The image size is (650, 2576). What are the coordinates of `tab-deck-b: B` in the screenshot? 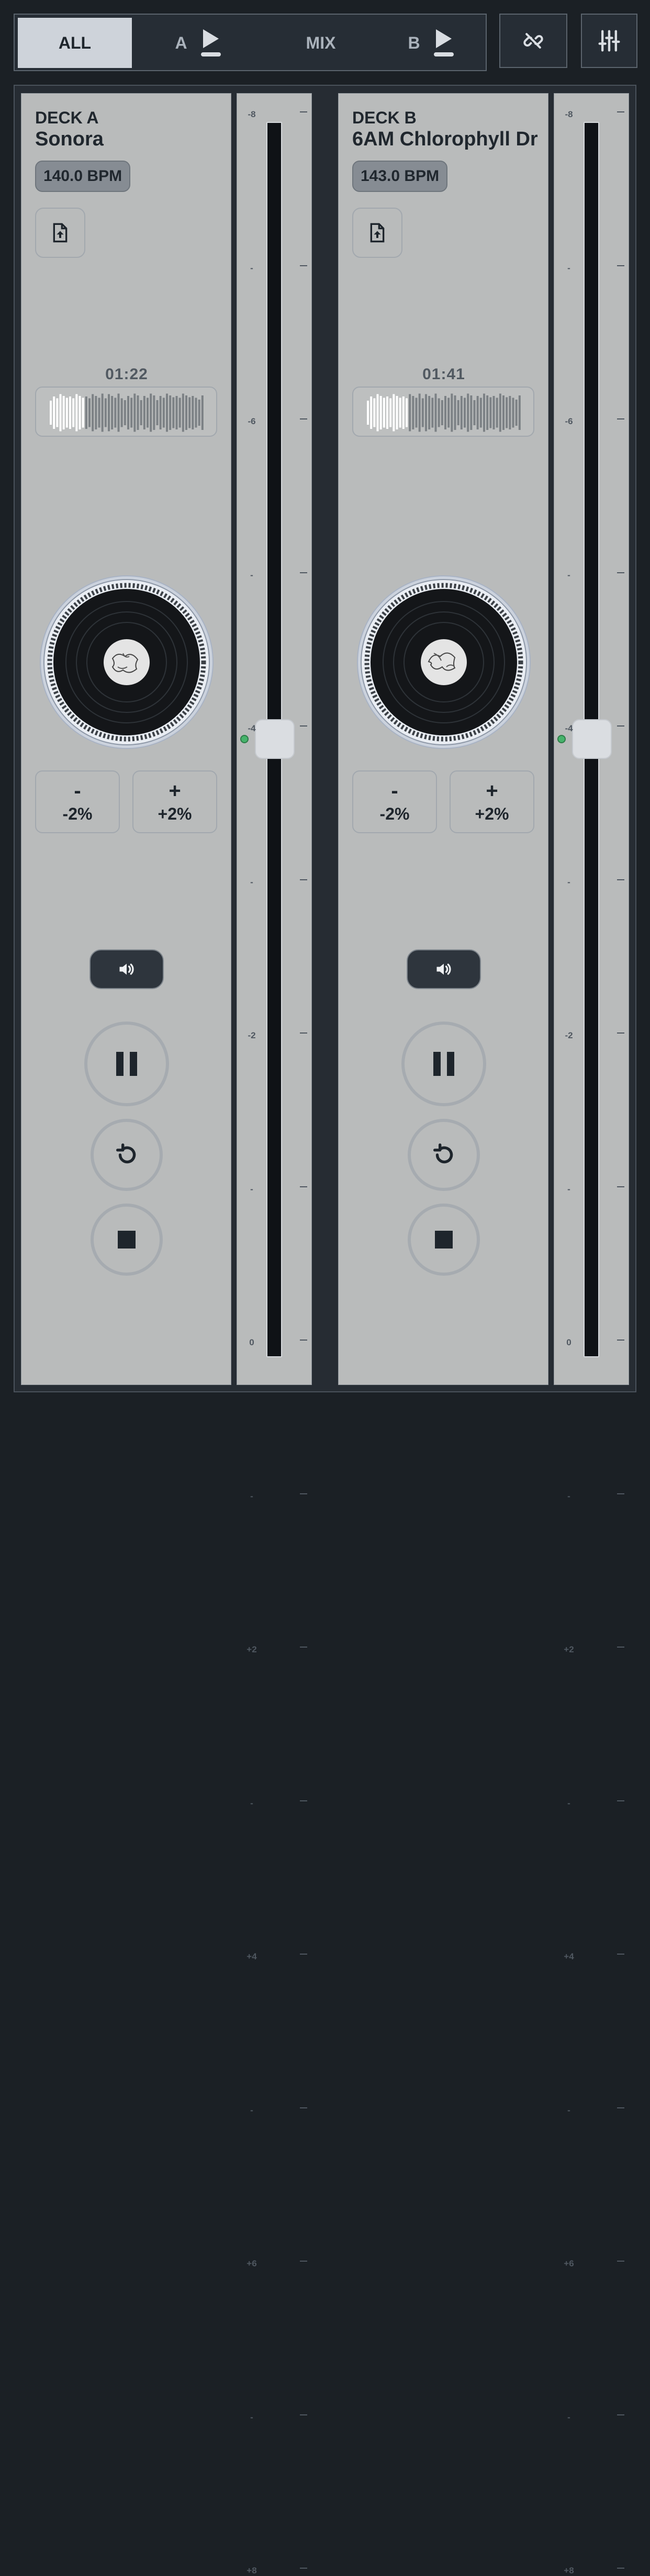 It's located at (430, 43).